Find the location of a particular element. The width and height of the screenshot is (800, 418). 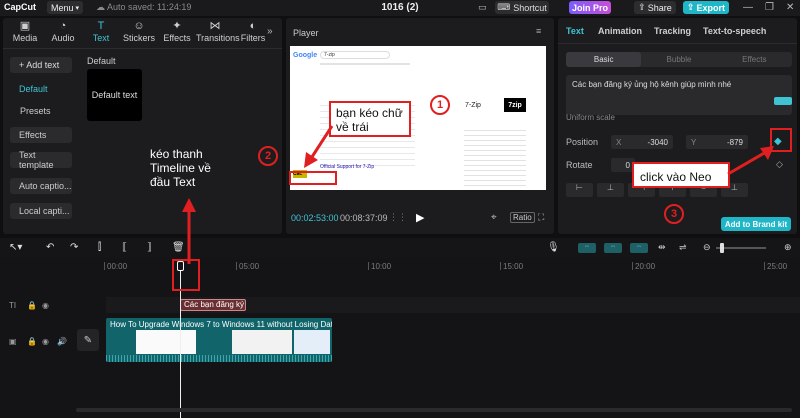

subtab-effects: Effects is located at coordinates (754, 59).